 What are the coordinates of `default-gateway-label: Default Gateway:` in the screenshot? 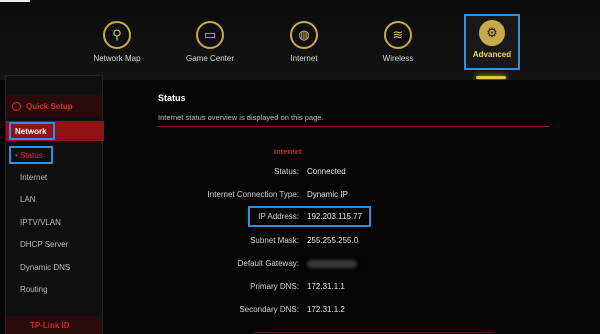 It's located at (268, 263).